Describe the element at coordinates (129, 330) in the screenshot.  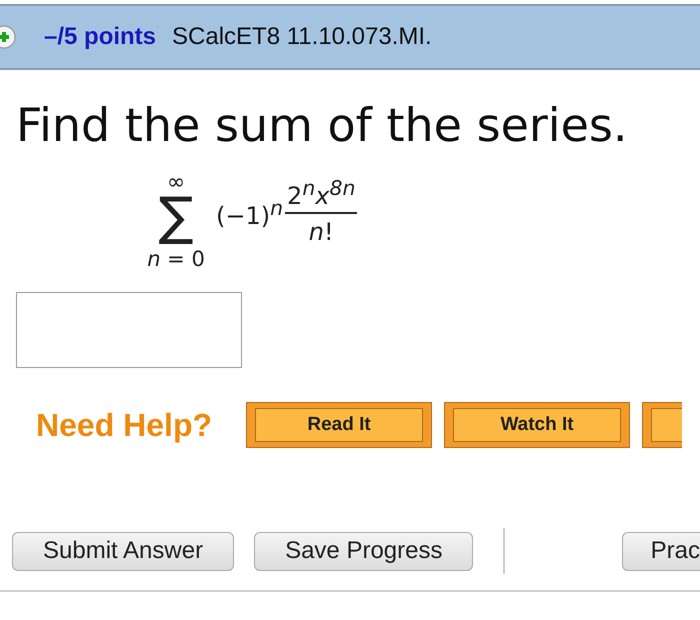
I see `answer-field` at that location.